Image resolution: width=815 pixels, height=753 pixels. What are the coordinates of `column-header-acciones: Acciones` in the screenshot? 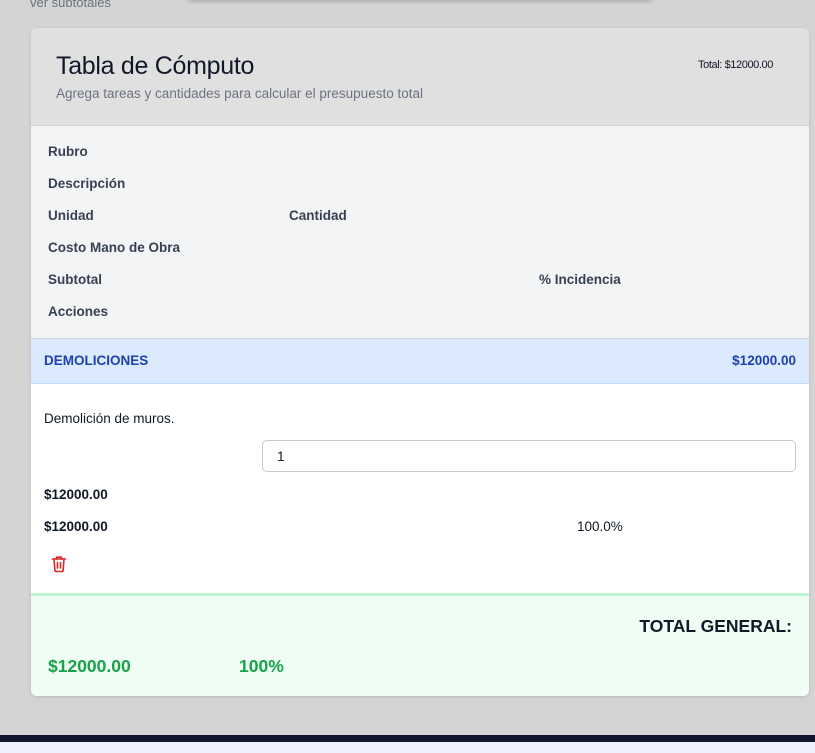 It's located at (78, 311).